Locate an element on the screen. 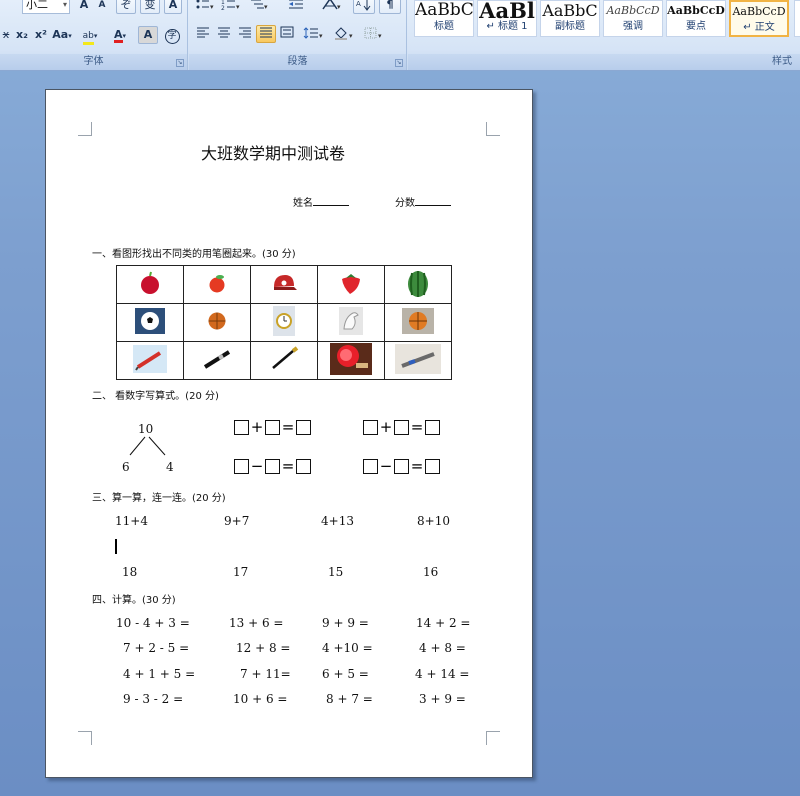  char-shading-button: A is located at coordinates (148, 35).